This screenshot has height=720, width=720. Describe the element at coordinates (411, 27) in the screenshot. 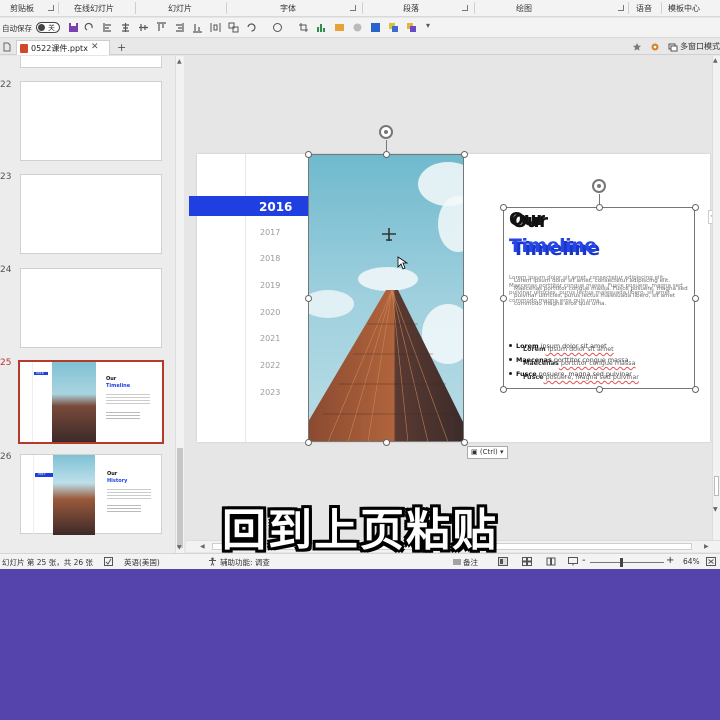

I see `layers-icon` at that location.